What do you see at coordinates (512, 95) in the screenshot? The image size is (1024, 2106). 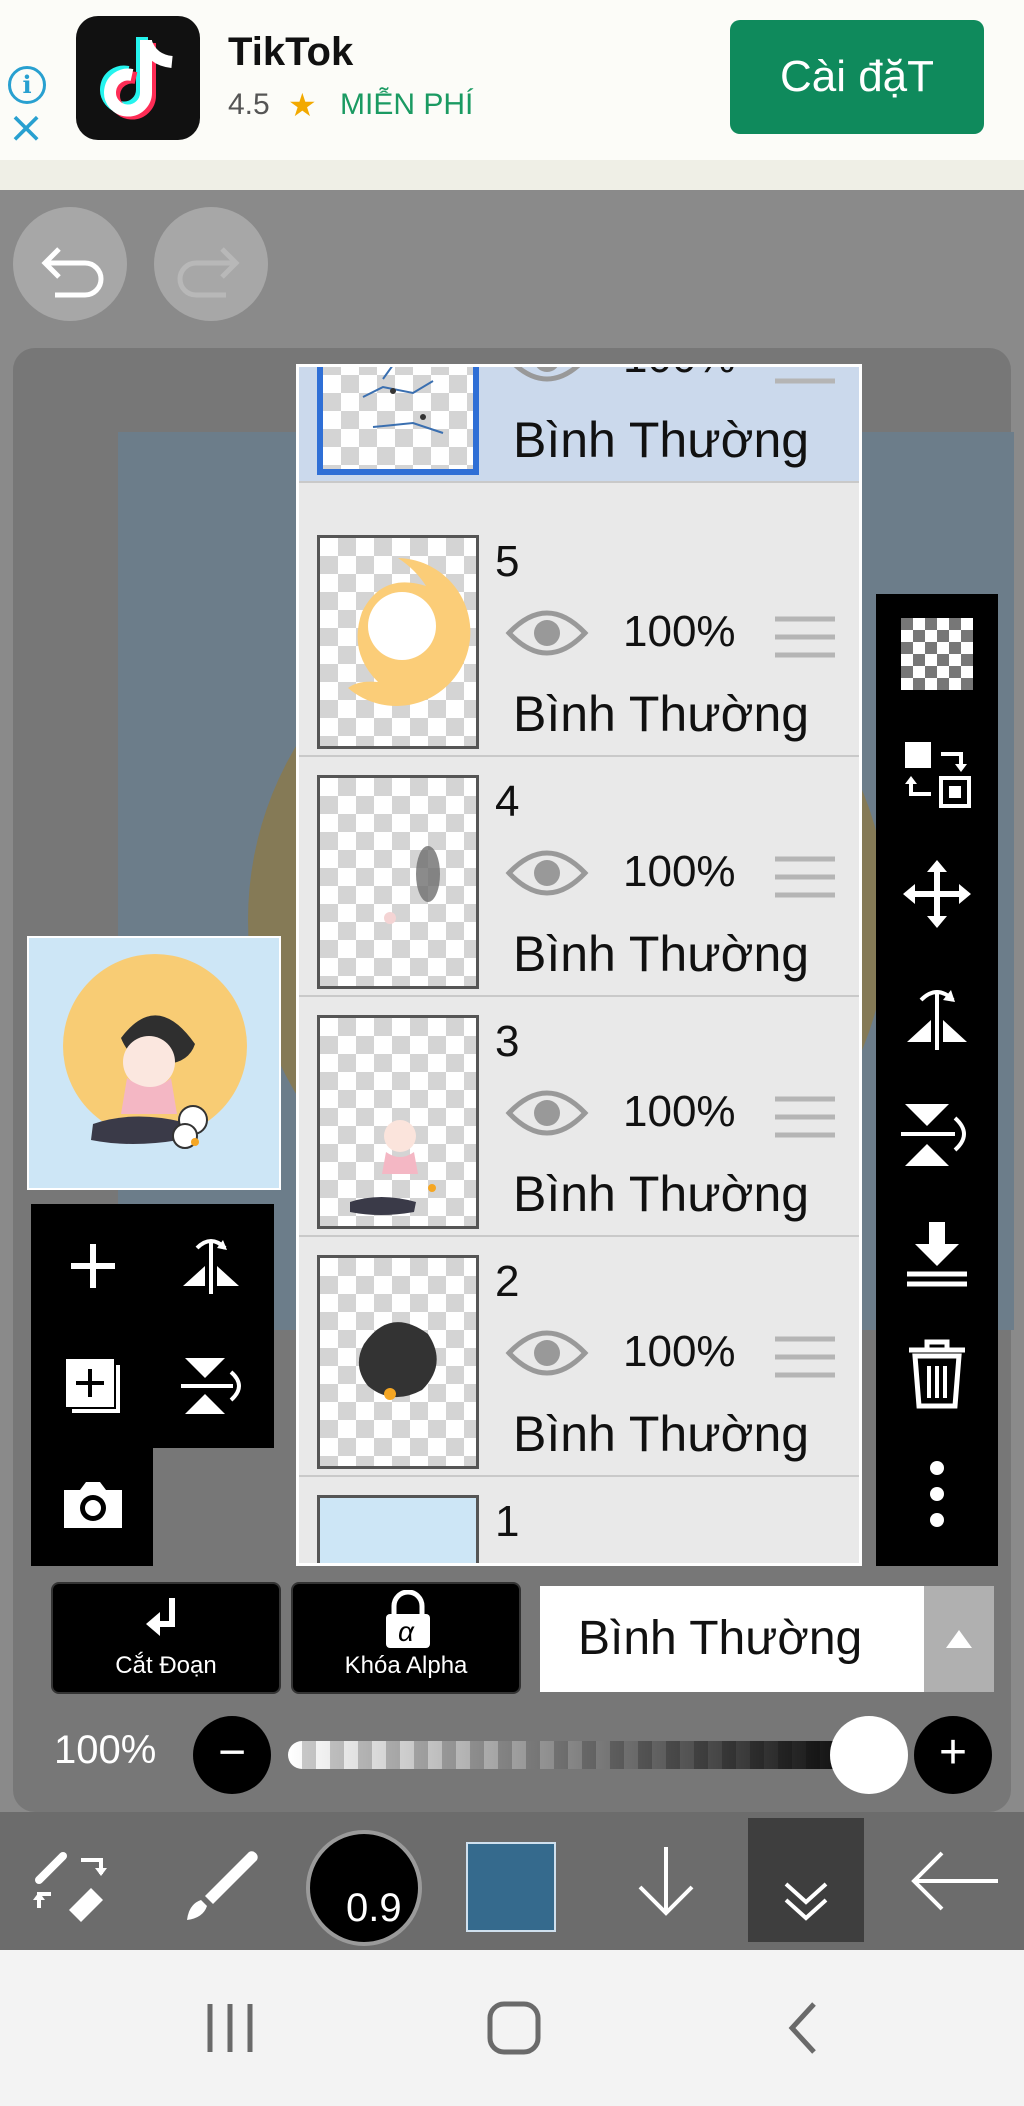 I see `ad-banner: i × TikTok 4.5 ★ MIỄN PHÍ Cài đặT` at bounding box center [512, 95].